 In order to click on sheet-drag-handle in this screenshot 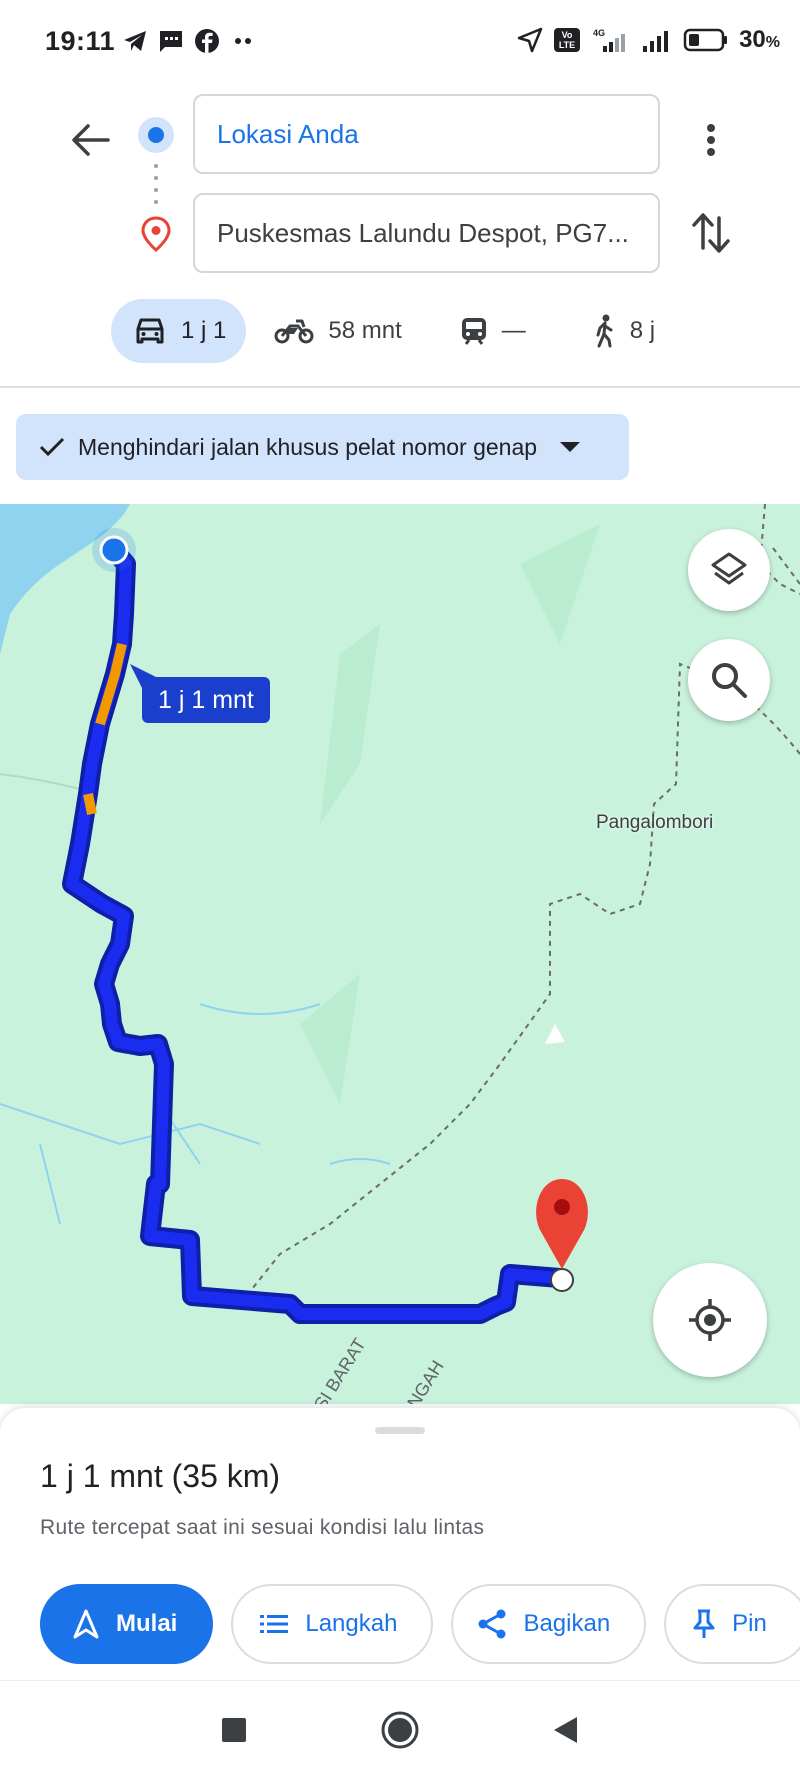, I will do `click(400, 1430)`.